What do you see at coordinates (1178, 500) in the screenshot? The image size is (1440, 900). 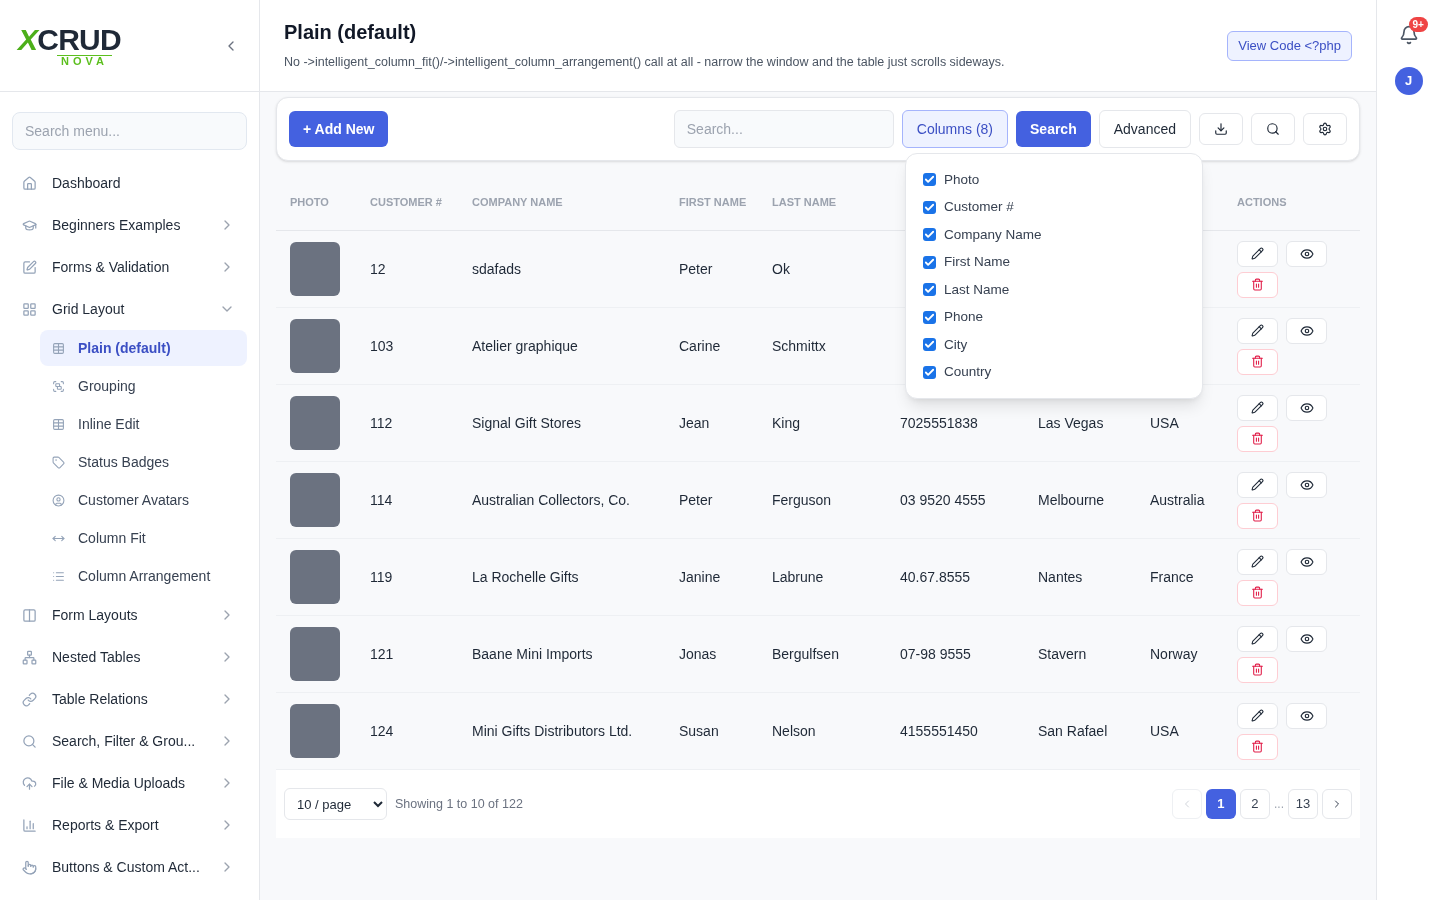 I see `table-cell-text: Australia` at bounding box center [1178, 500].